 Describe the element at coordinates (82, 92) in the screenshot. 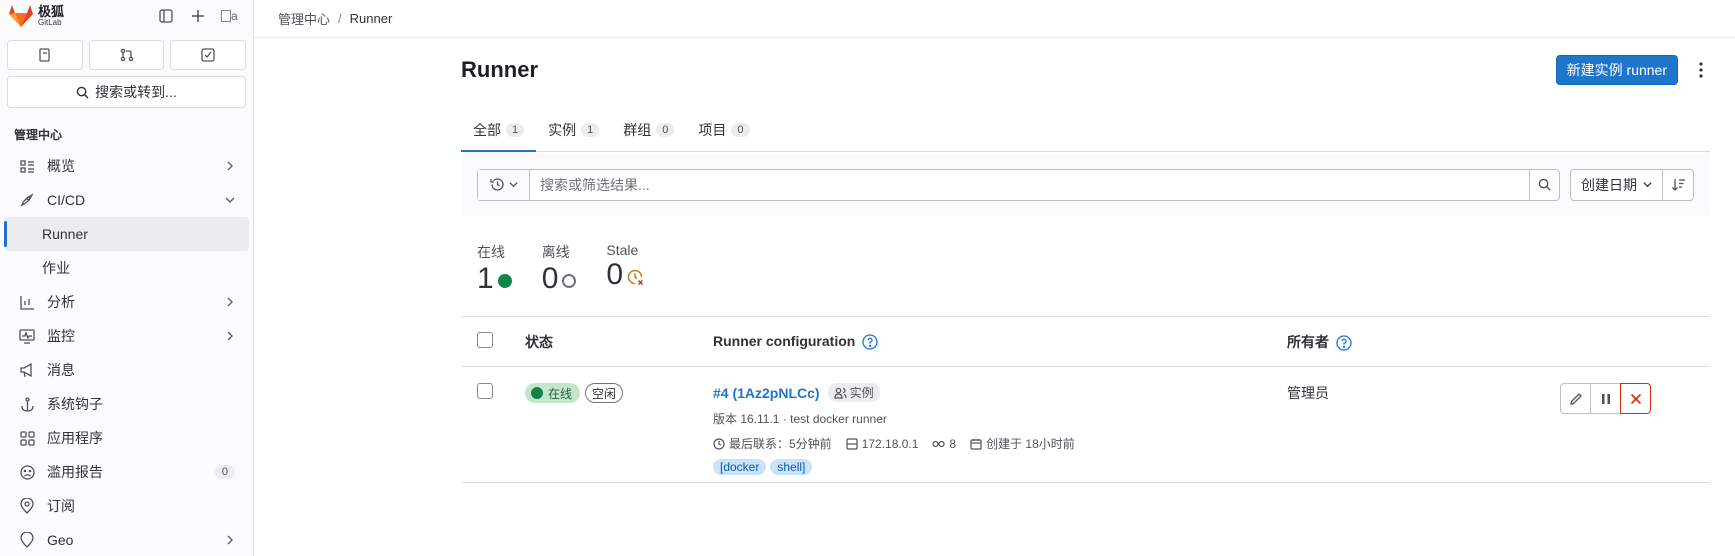

I see `search-icon` at that location.